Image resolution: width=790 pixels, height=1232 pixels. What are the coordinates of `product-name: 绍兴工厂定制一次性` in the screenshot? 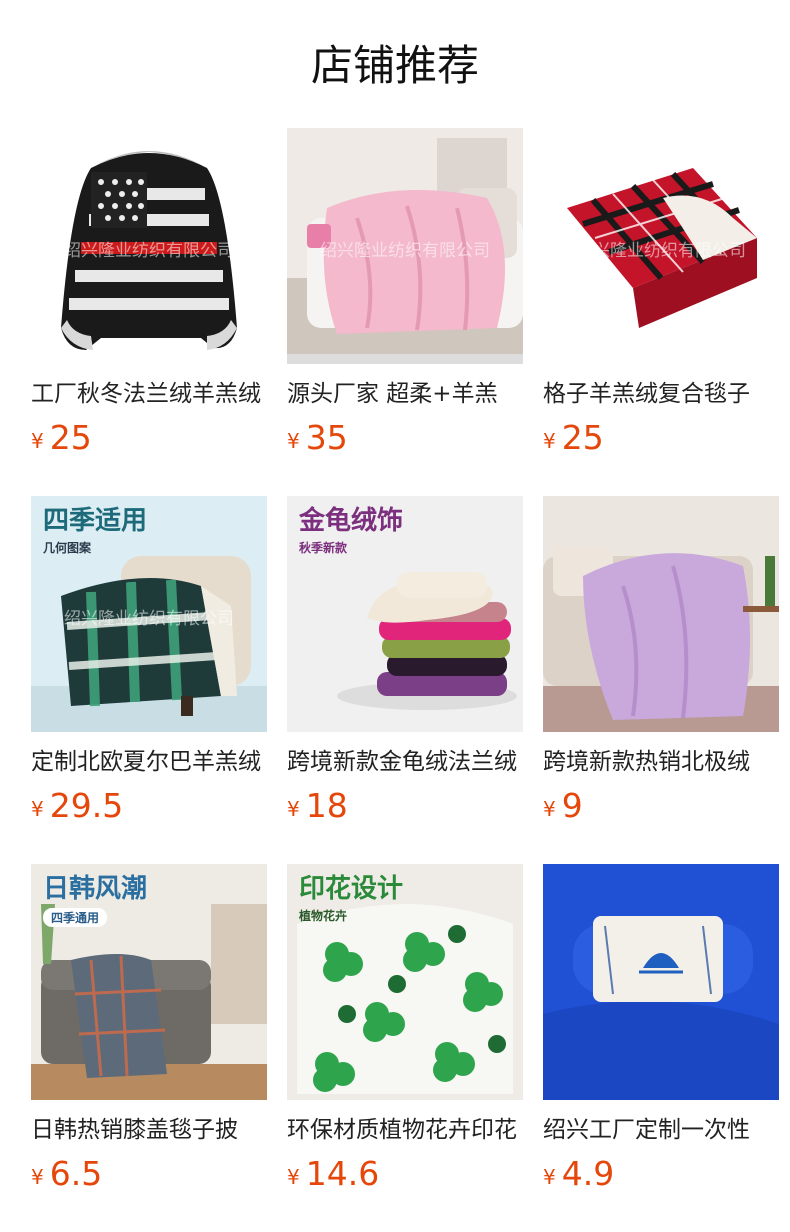 It's located at (661, 1130).